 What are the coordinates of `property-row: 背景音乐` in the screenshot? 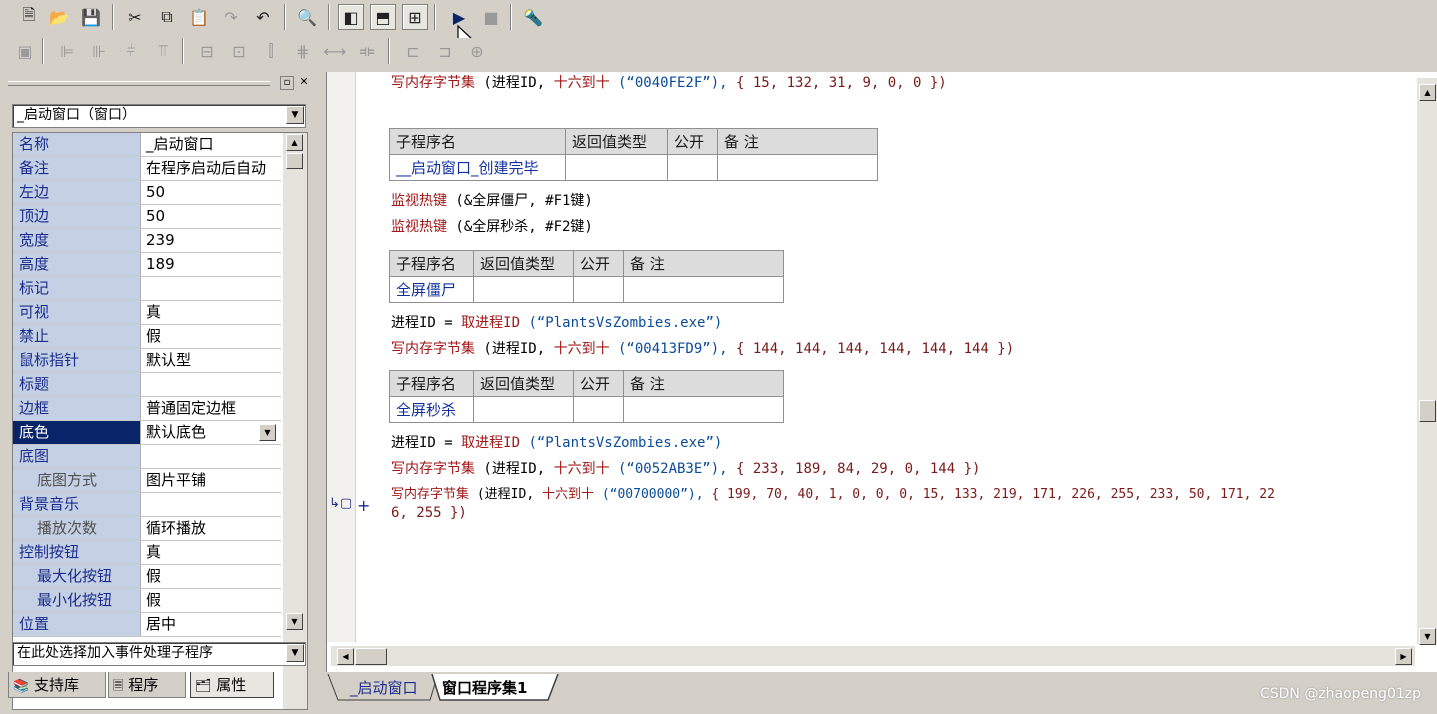 It's located at (147, 505).